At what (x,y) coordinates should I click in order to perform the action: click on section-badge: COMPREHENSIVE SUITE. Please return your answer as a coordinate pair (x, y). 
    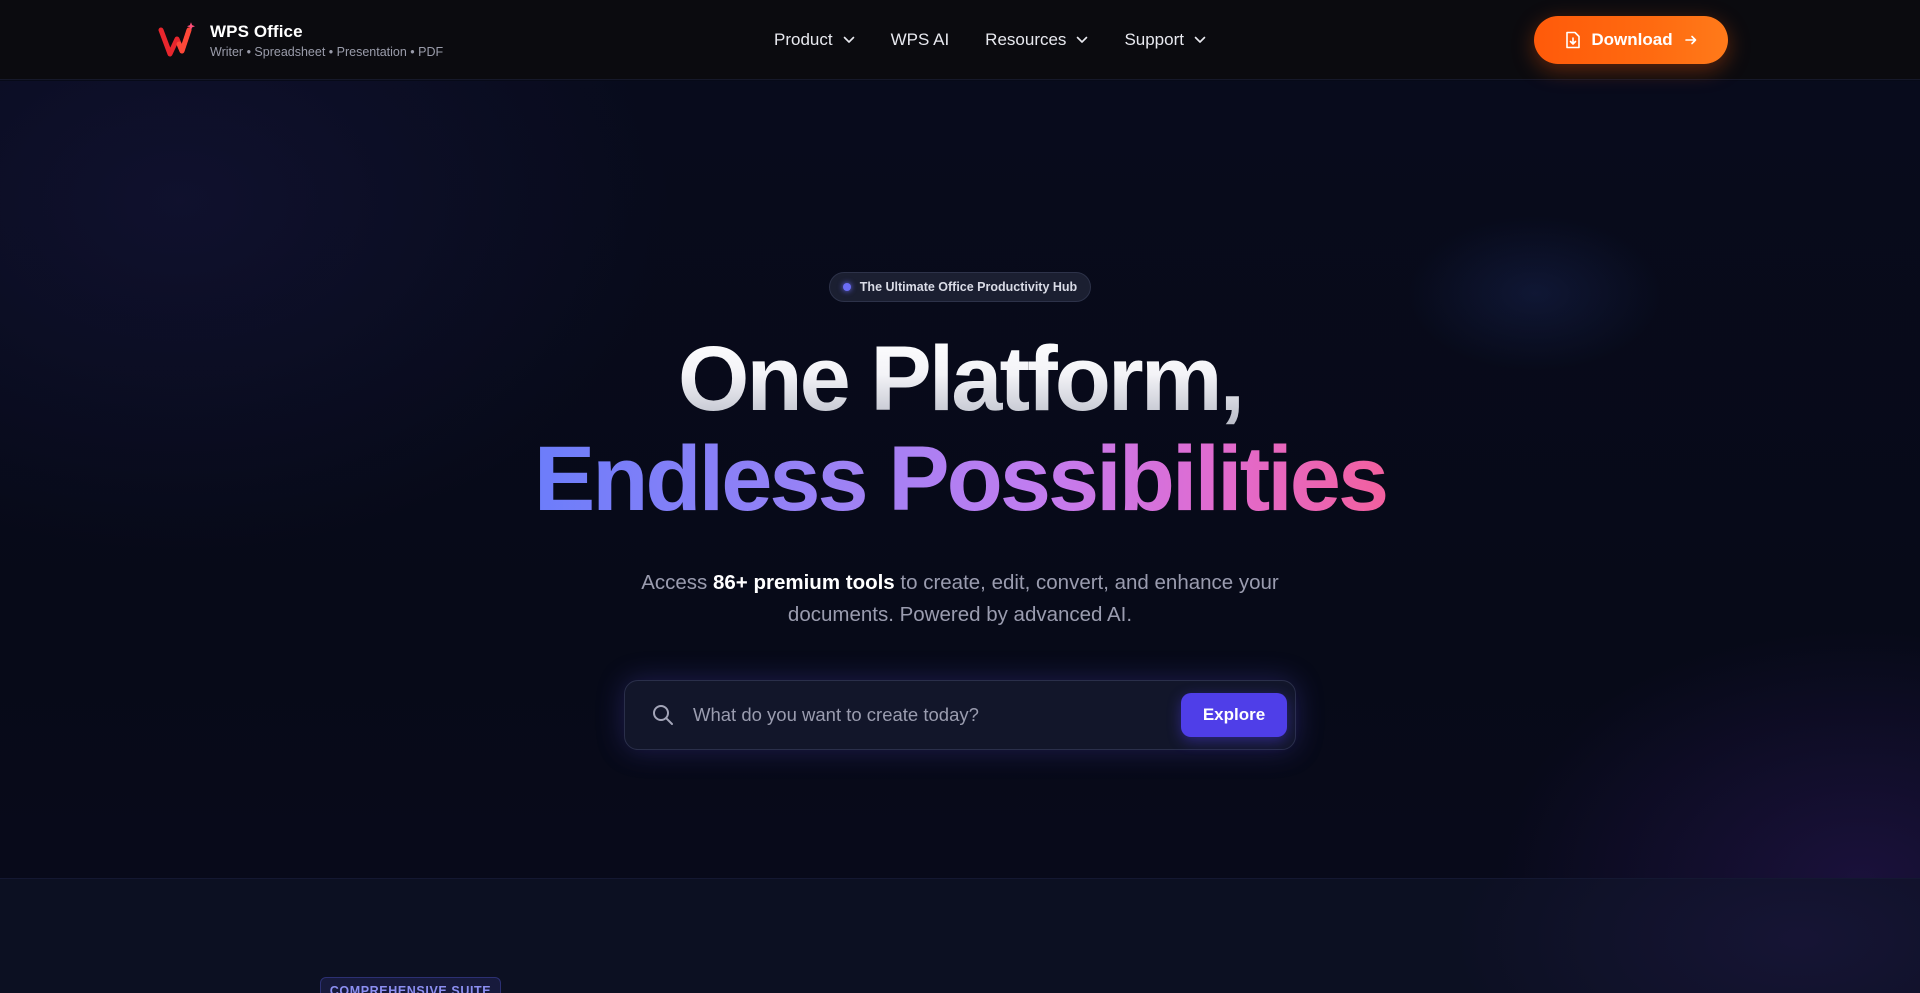
    Looking at the image, I should click on (410, 985).